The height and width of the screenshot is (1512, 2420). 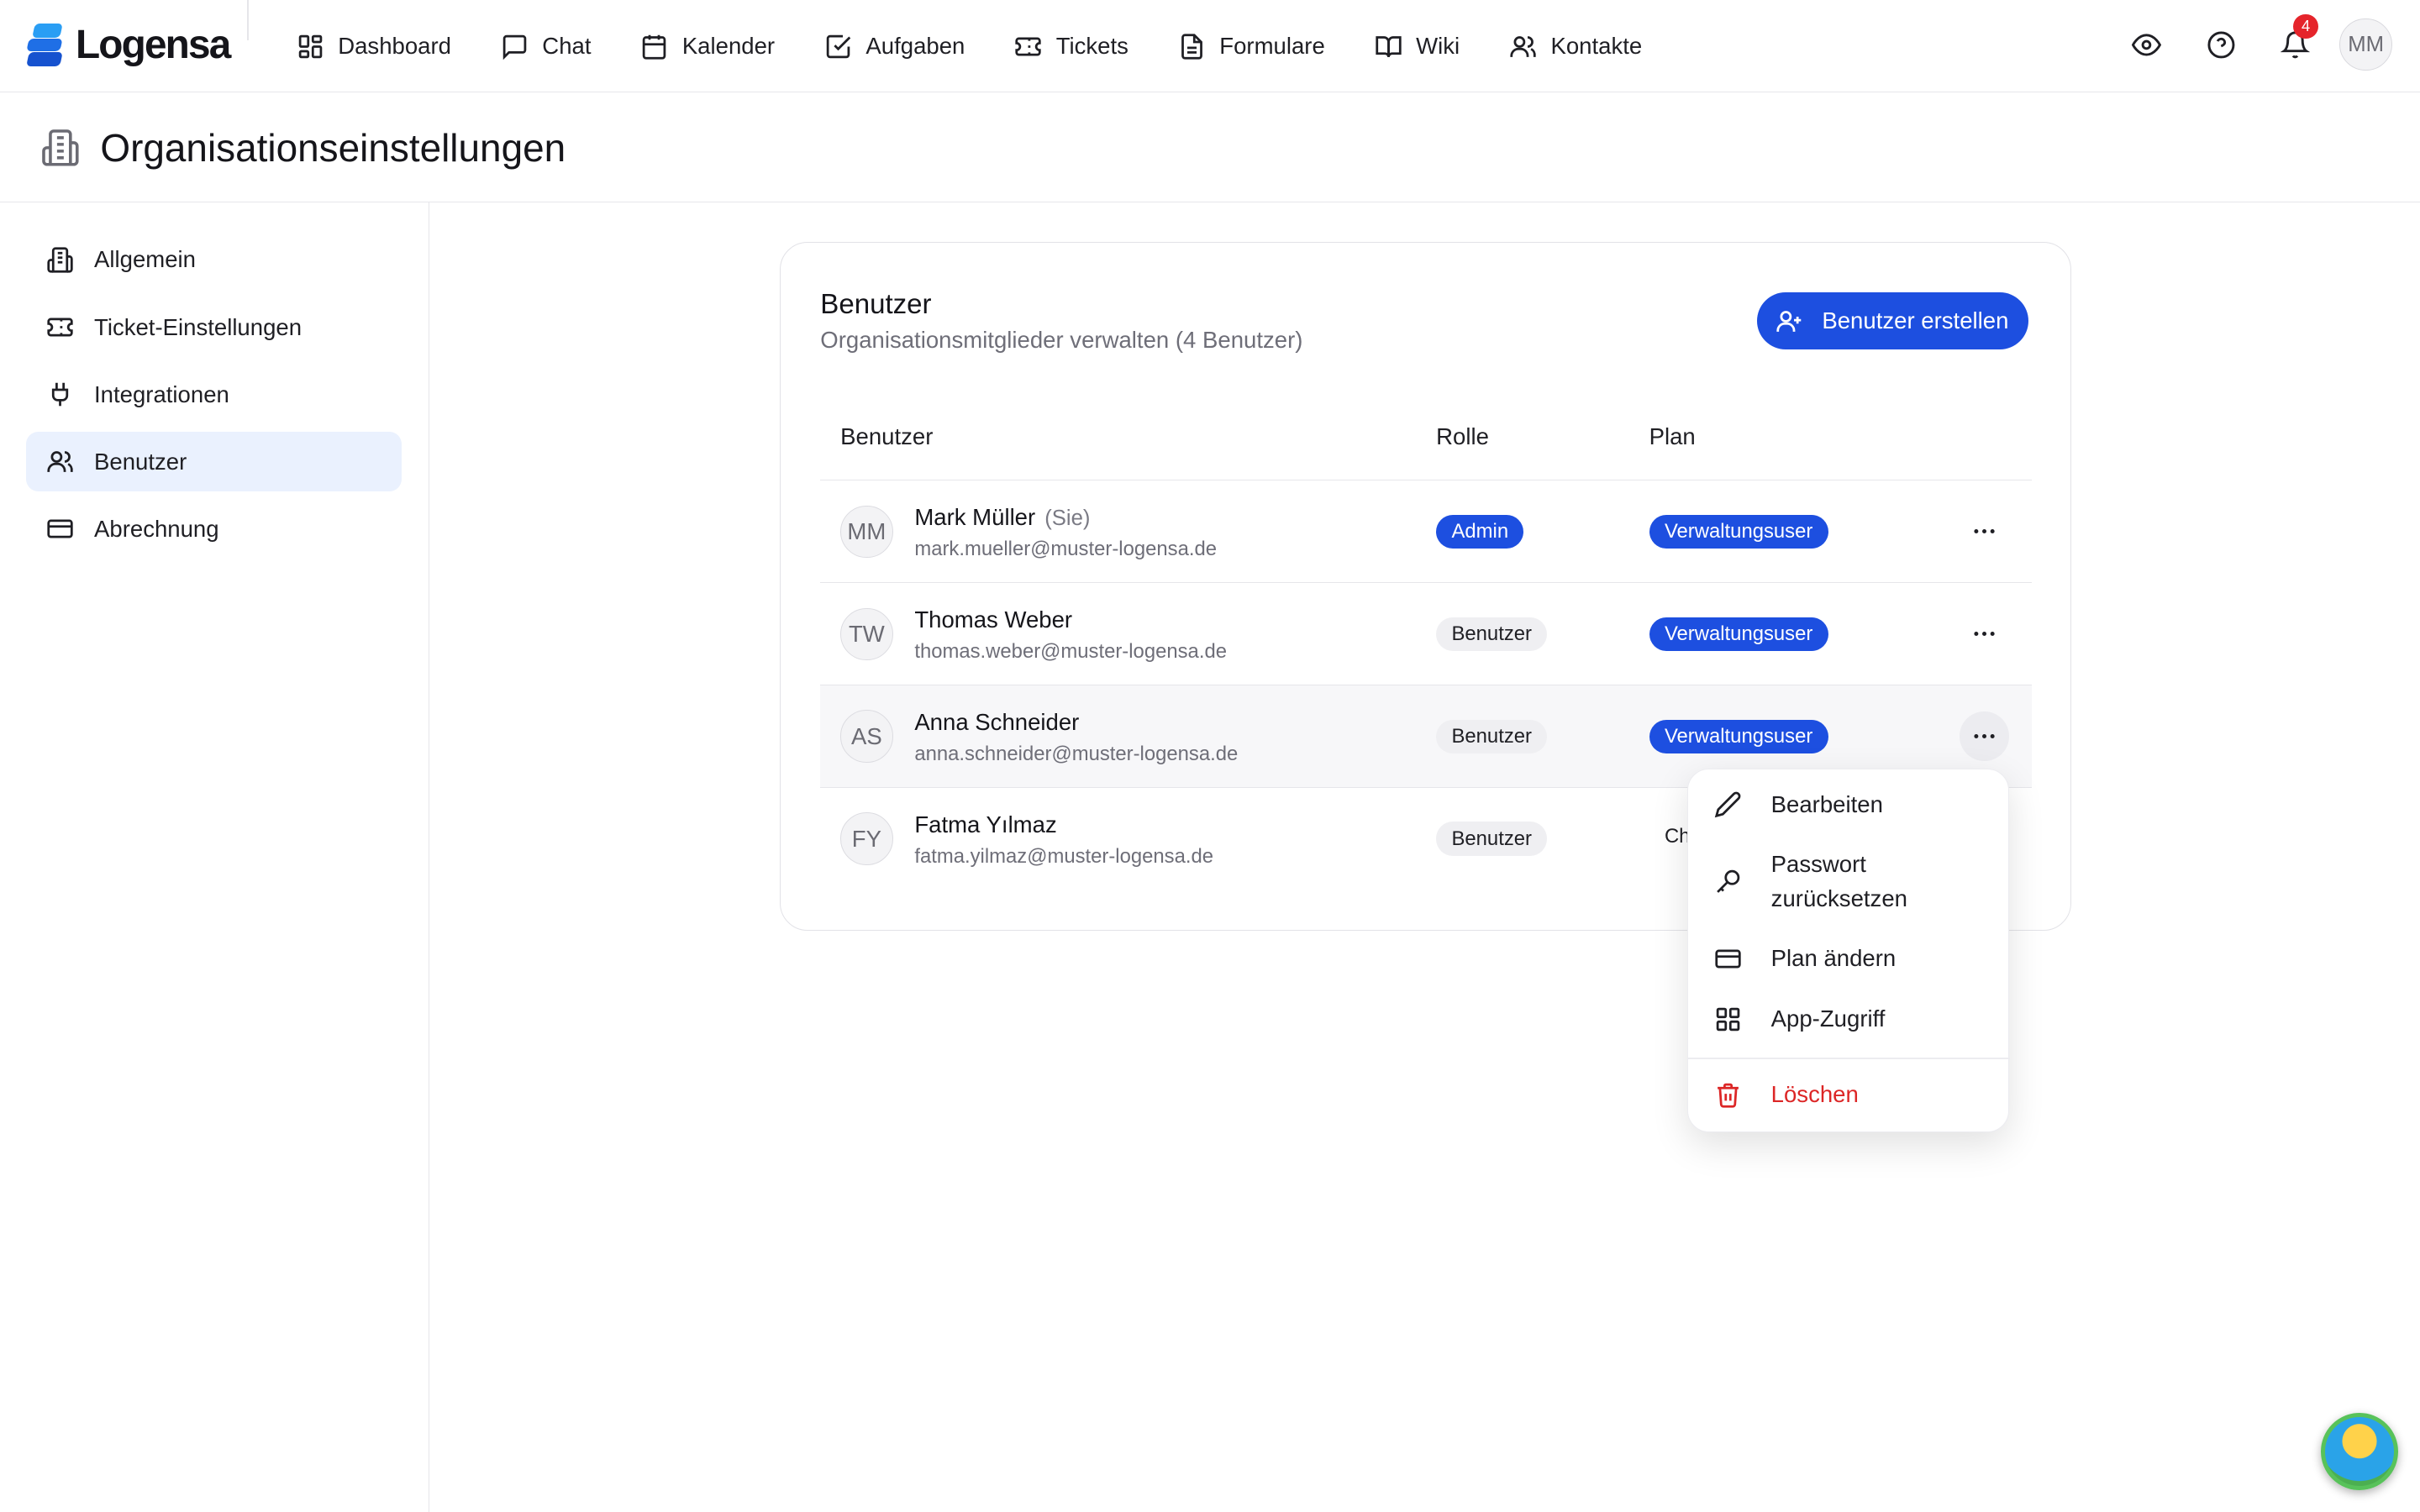 What do you see at coordinates (394, 46) in the screenshot?
I see `nav-dashboard-label: Dashboard` at bounding box center [394, 46].